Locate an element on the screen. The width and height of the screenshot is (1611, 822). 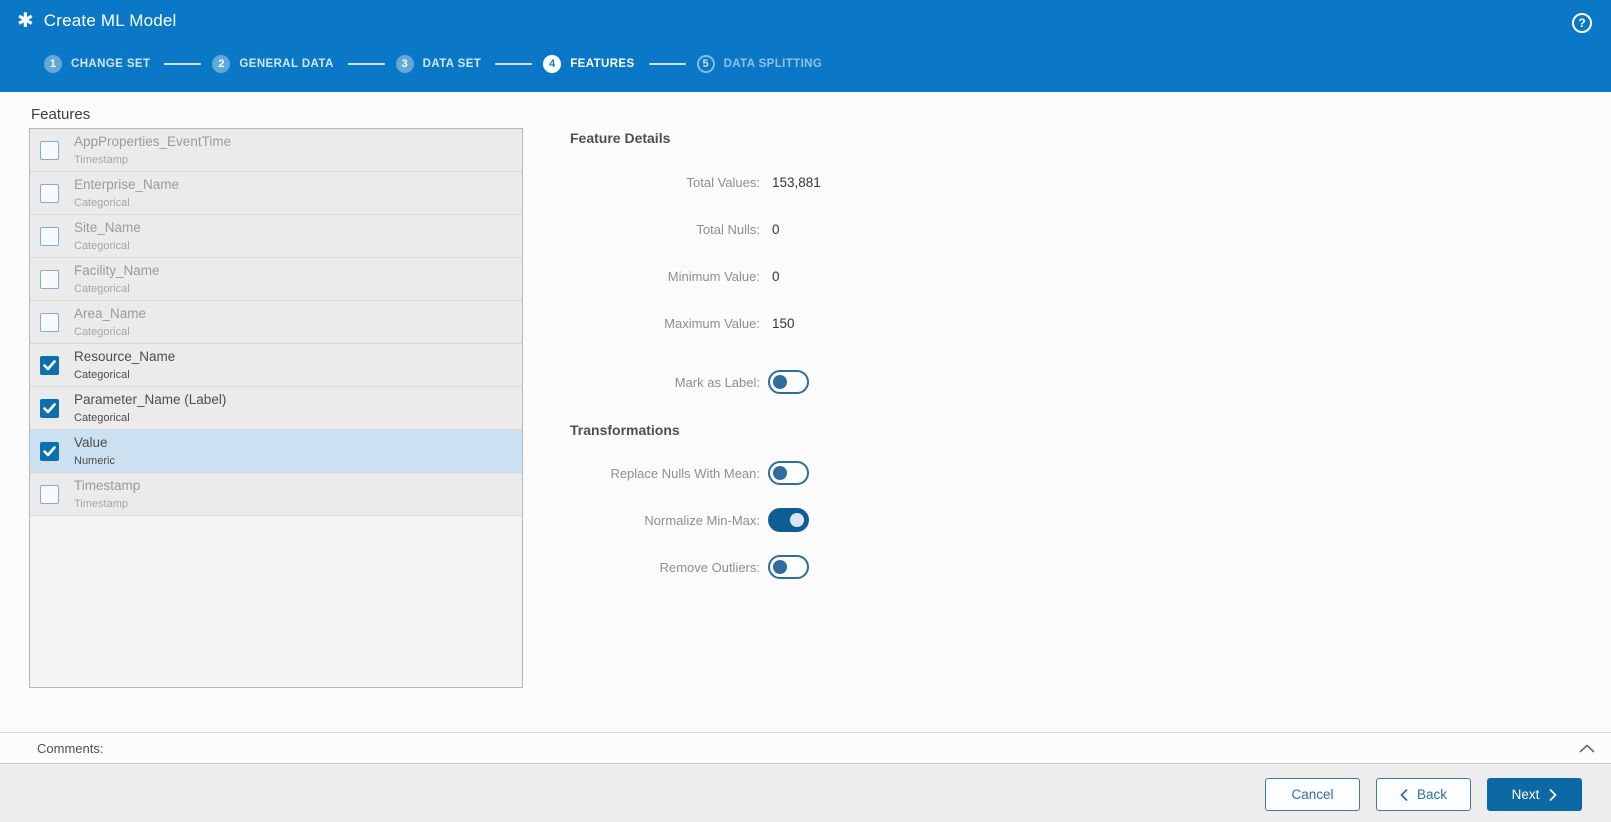
transformation-label: Remove Outliers: is located at coordinates (709, 567).